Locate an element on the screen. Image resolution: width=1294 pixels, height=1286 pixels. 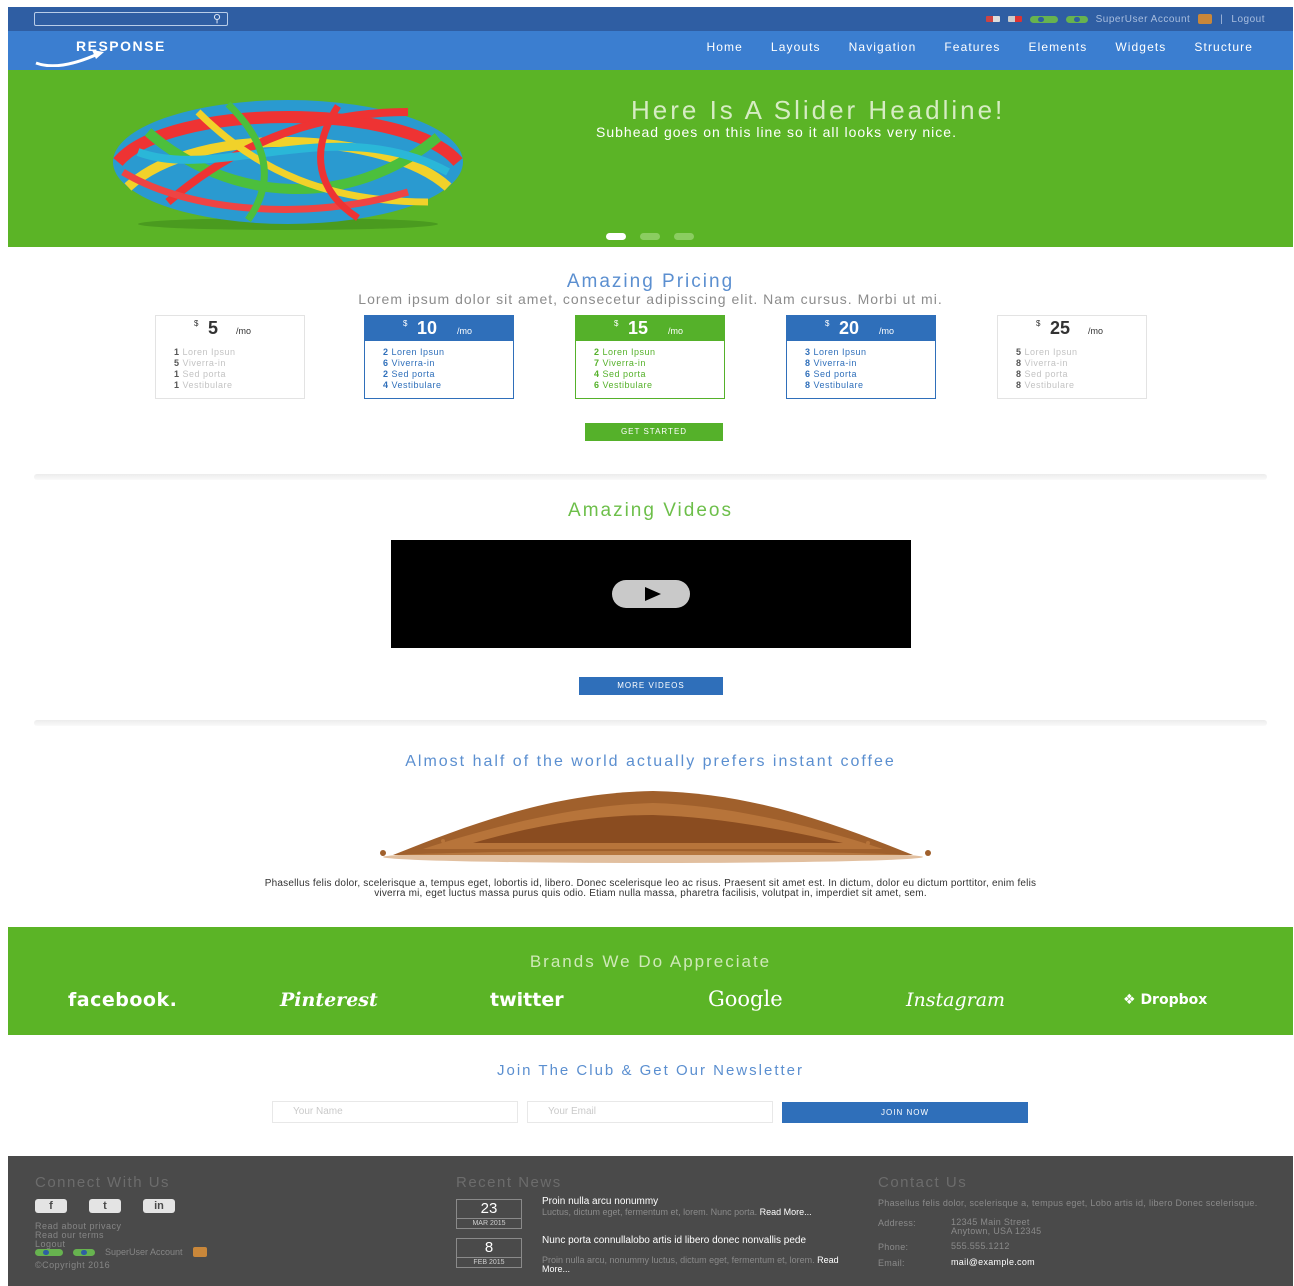
nav-layouts: Layouts is located at coordinates (796, 47).